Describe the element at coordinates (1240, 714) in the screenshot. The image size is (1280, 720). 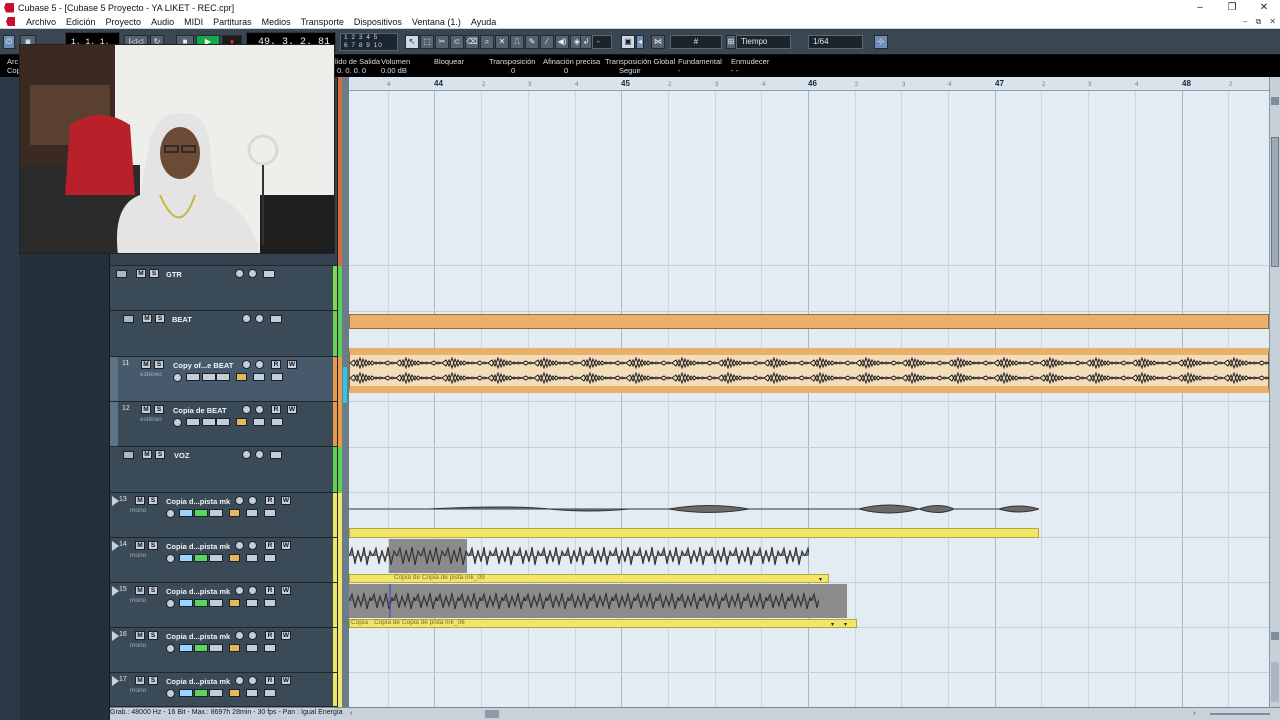
I see `zoom-horizontal-slider` at that location.